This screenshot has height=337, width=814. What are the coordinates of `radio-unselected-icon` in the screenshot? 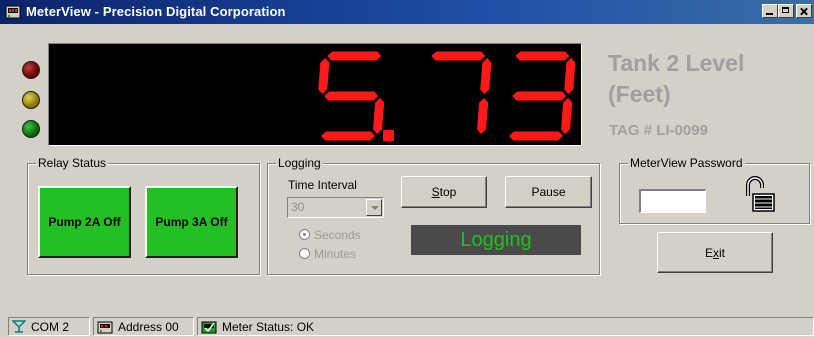 It's located at (304, 253).